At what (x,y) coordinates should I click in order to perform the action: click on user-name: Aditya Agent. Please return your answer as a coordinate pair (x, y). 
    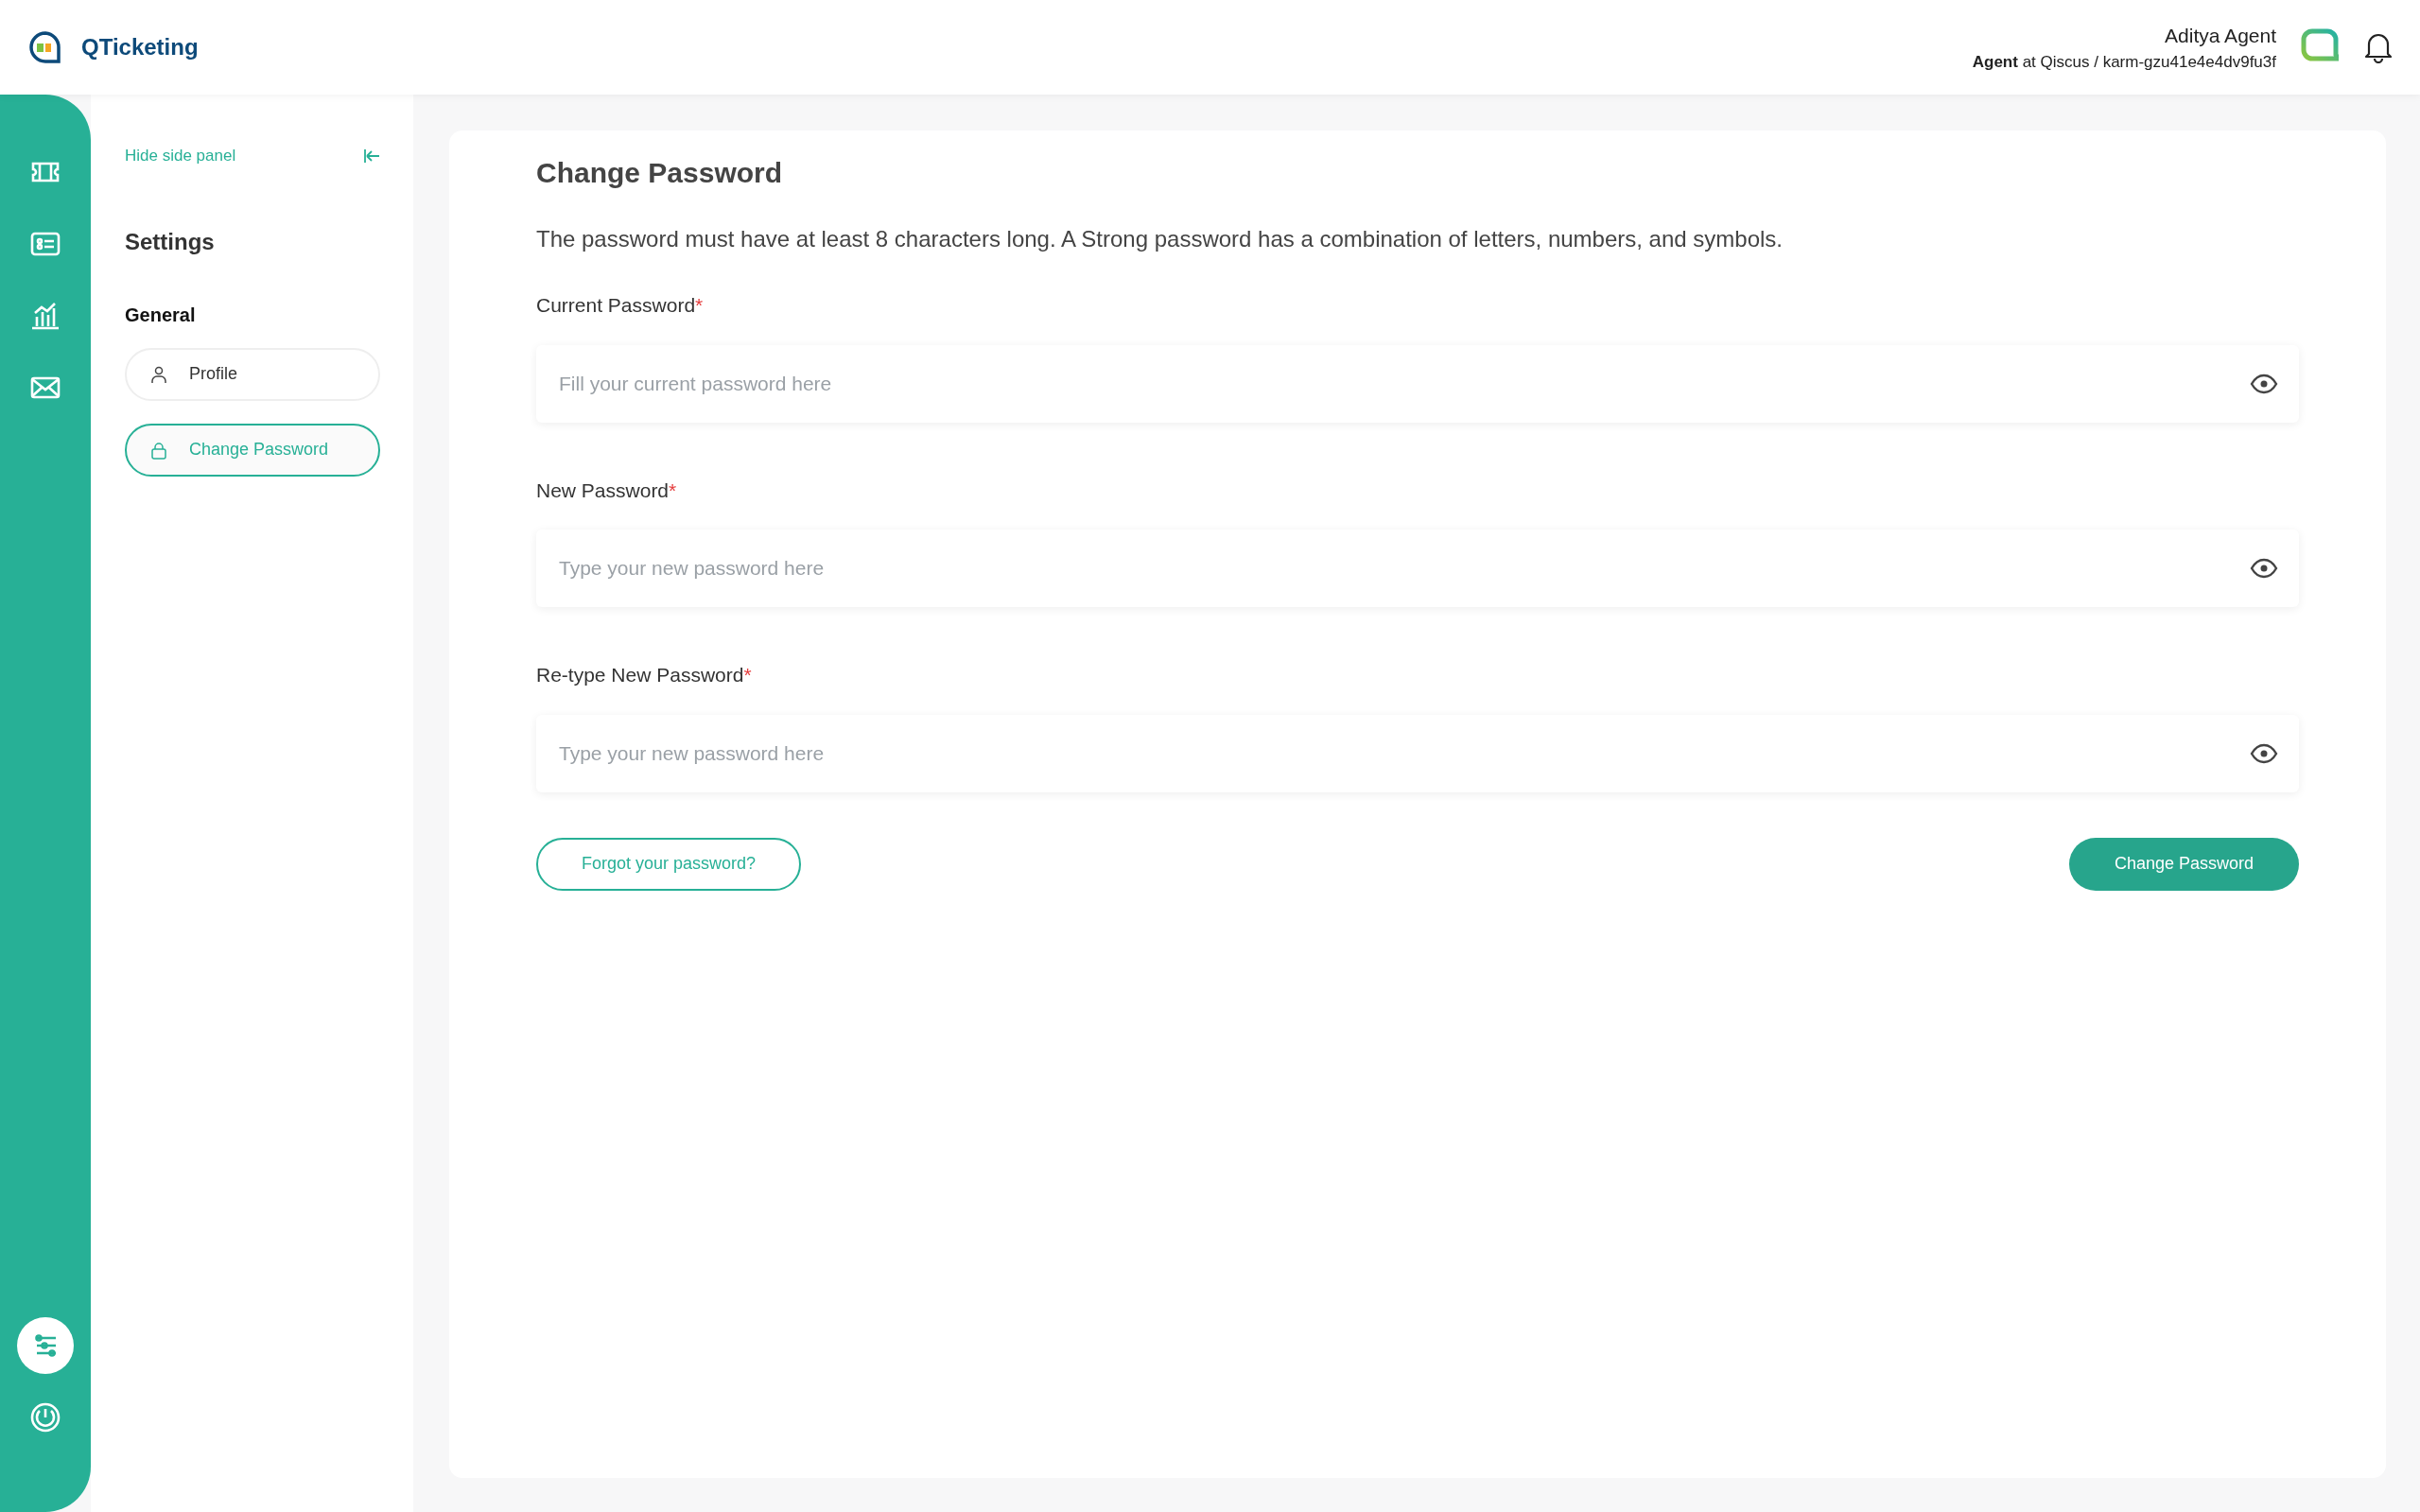
    Looking at the image, I should click on (2220, 35).